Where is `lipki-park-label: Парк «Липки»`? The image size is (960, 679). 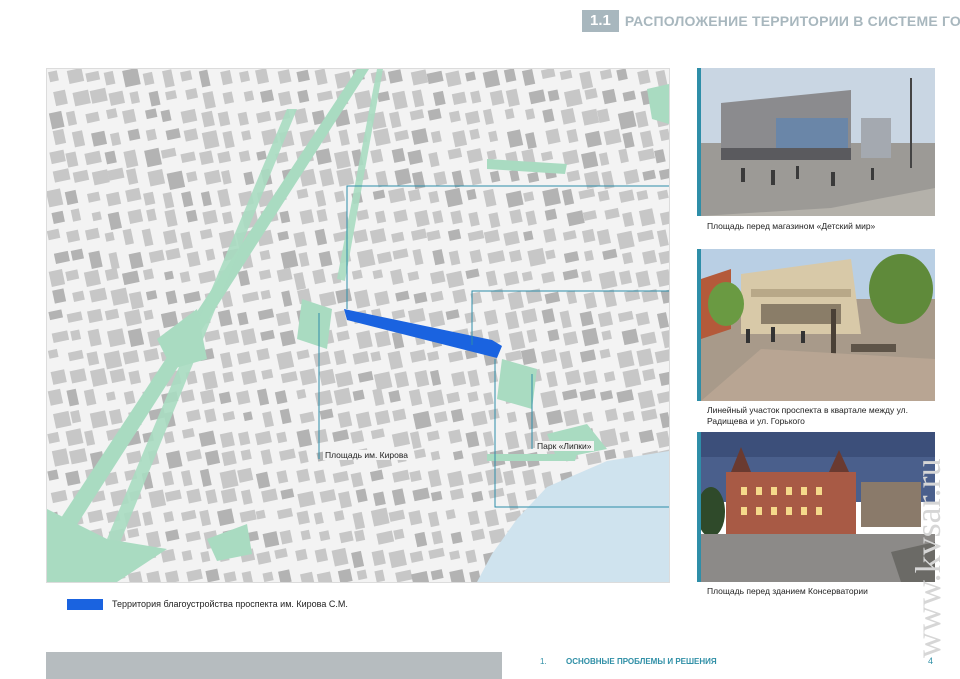 lipki-park-label: Парк «Липки» is located at coordinates (564, 446).